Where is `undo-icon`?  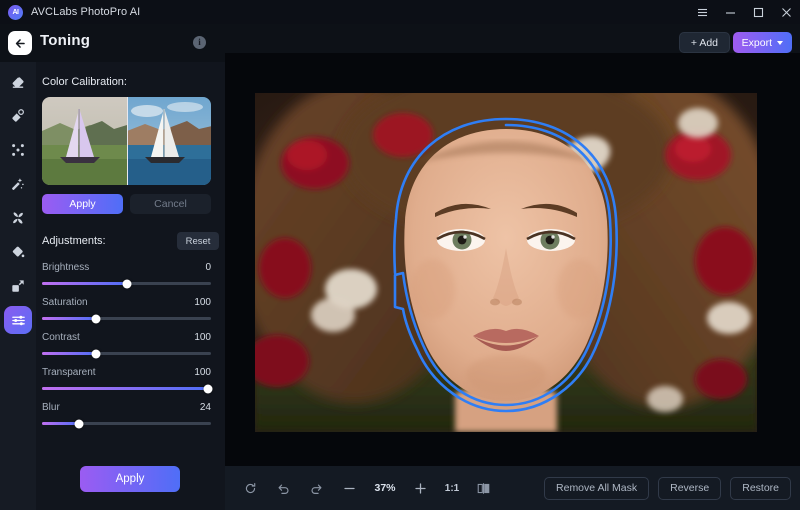
undo-icon is located at coordinates (283, 488).